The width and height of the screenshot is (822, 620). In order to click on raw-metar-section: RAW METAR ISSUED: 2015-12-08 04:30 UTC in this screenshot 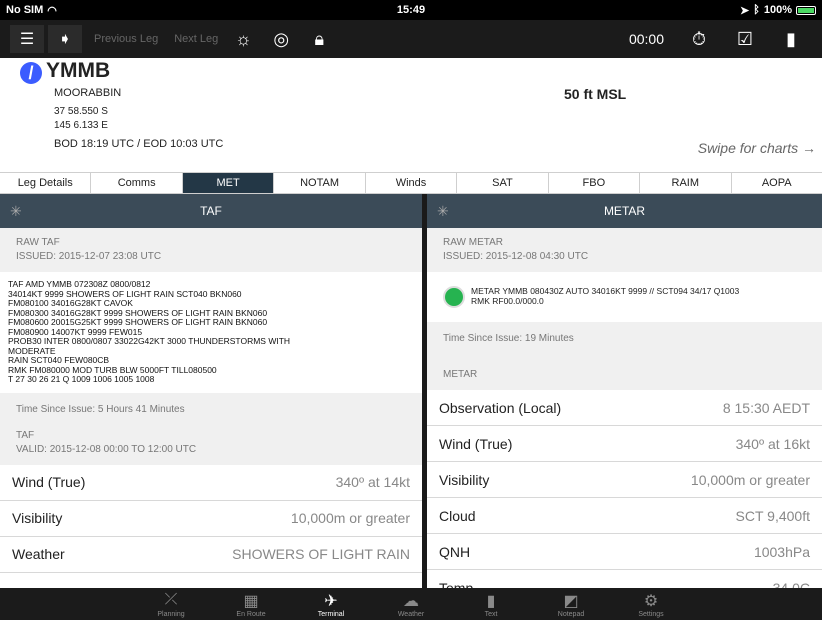, I will do `click(624, 250)`.